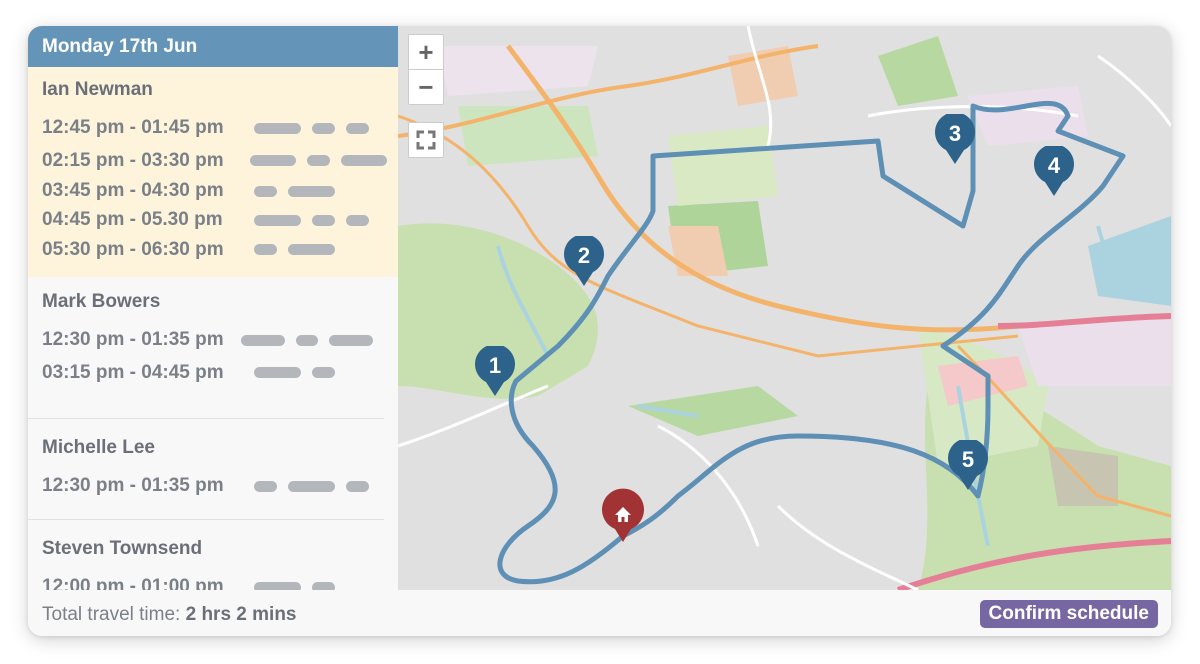  I want to click on total-travel-value: 2 hrs 2 mins, so click(241, 614).